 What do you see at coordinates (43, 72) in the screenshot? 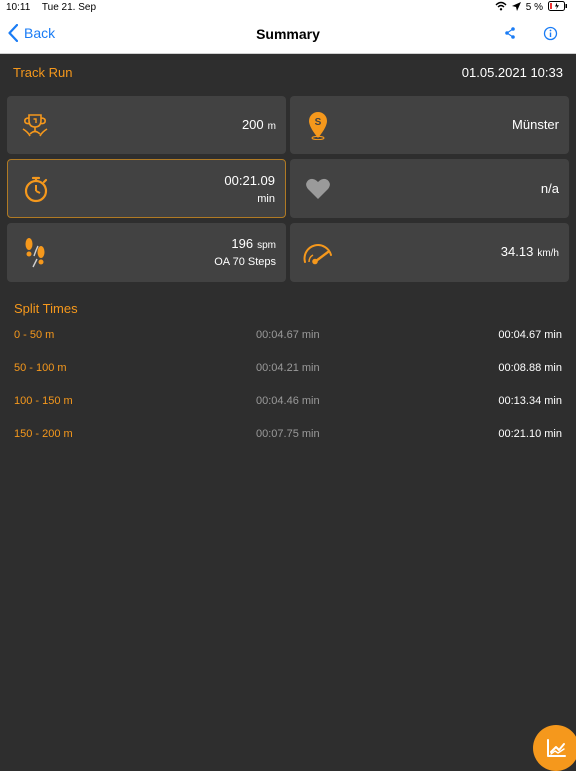
I see `run-type: Track Run` at bounding box center [43, 72].